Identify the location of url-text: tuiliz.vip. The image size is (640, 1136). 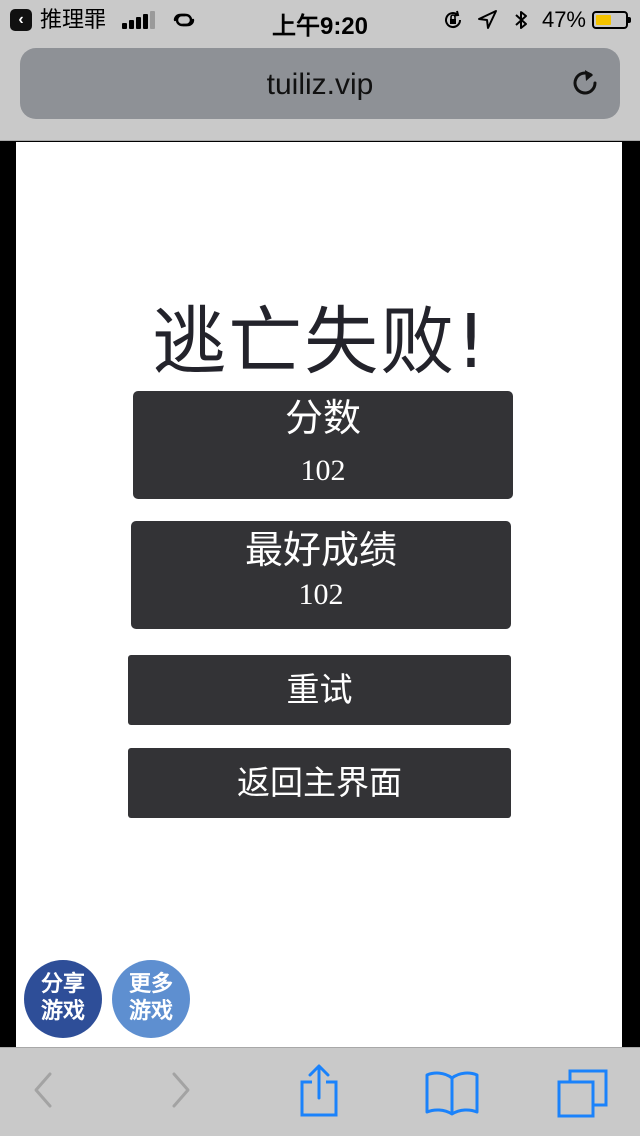
(320, 85).